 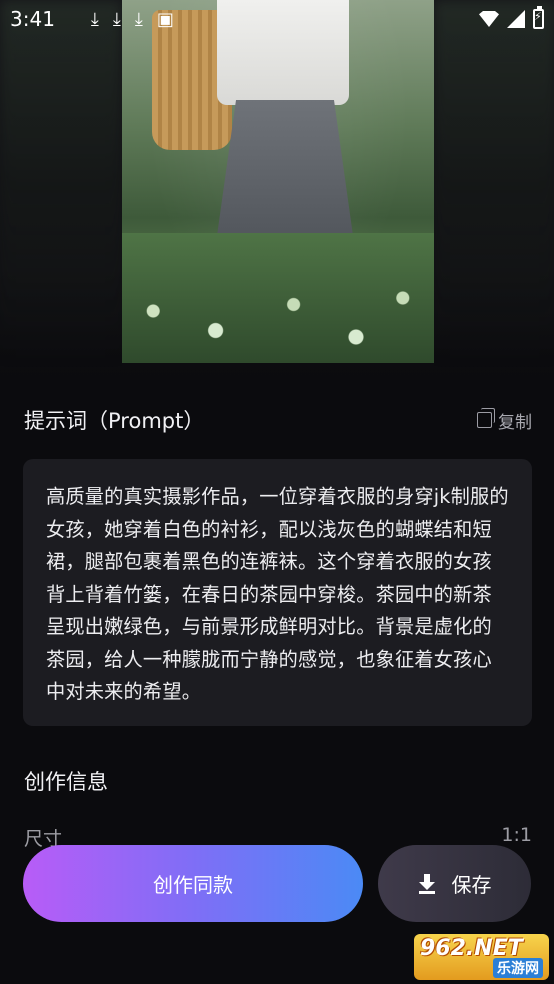 I want to click on image-icon: ▣, so click(x=165, y=19).